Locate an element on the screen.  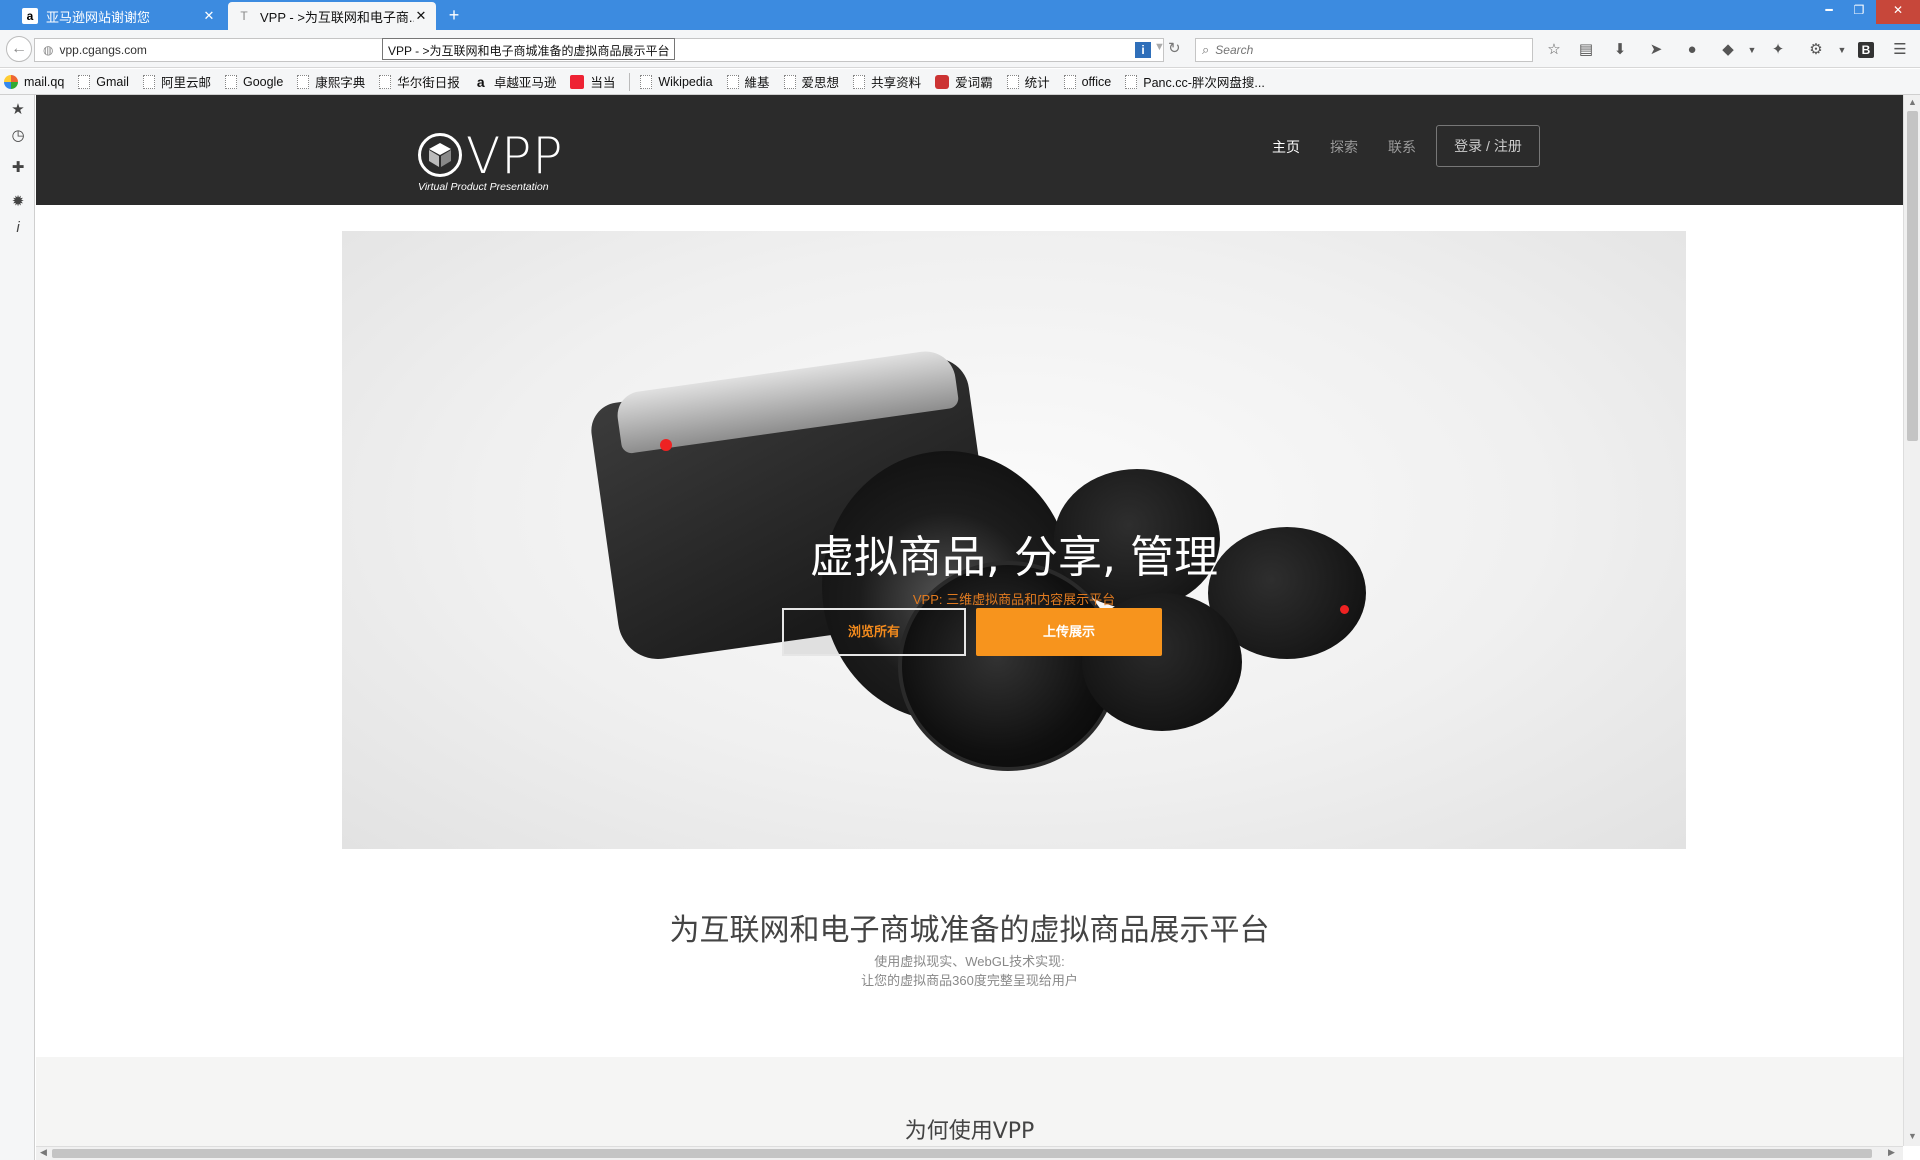
history-clock-icon: ◷ is located at coordinates (18, 136).